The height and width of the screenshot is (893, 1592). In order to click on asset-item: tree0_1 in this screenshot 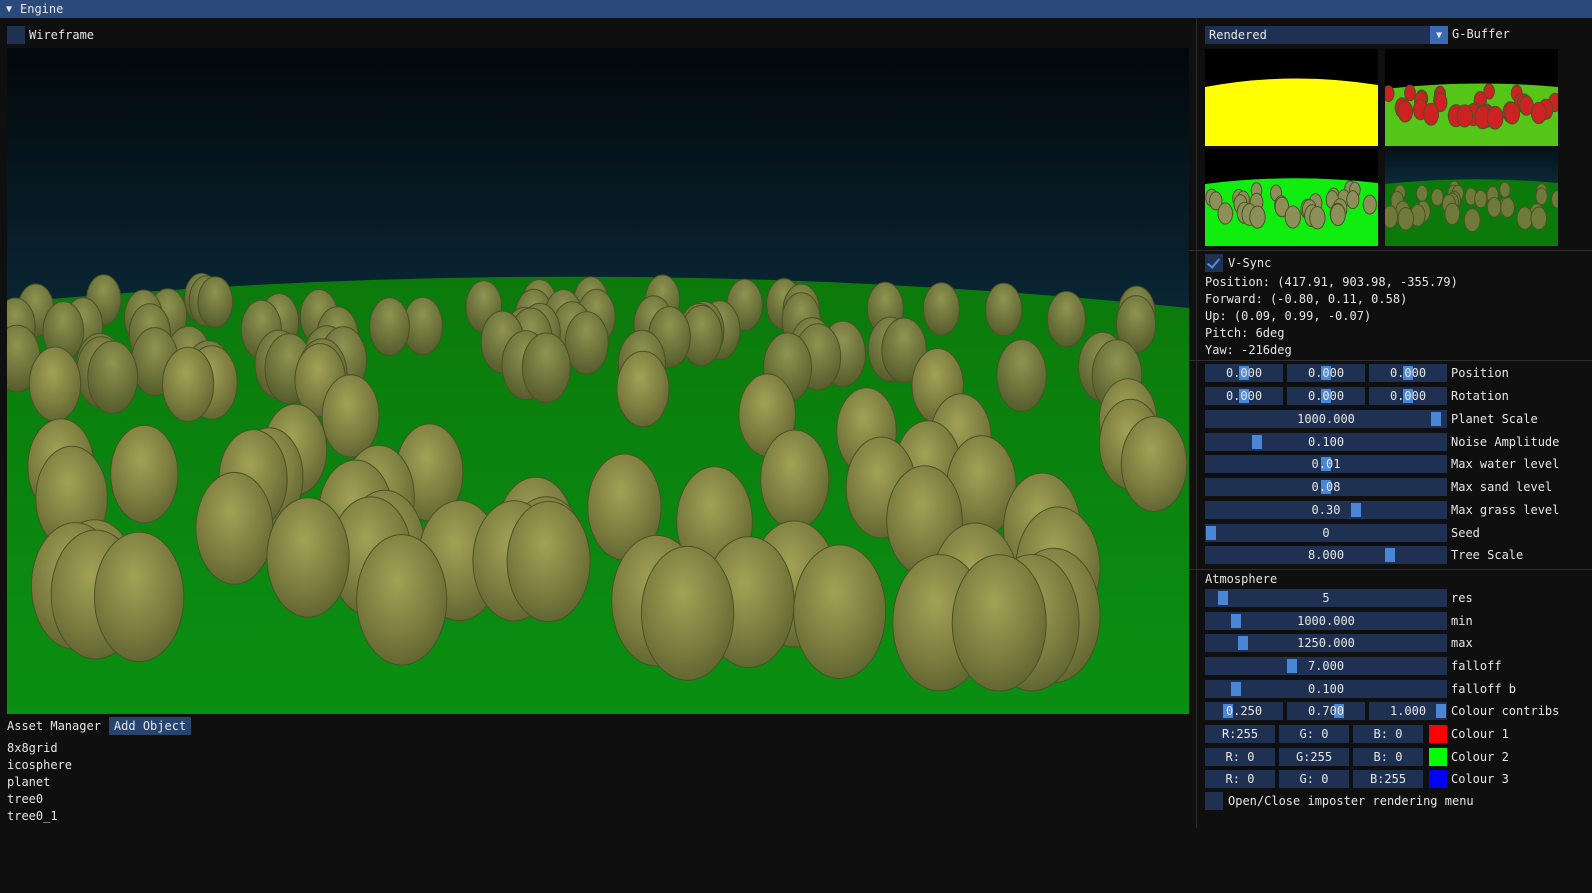, I will do `click(39, 816)`.